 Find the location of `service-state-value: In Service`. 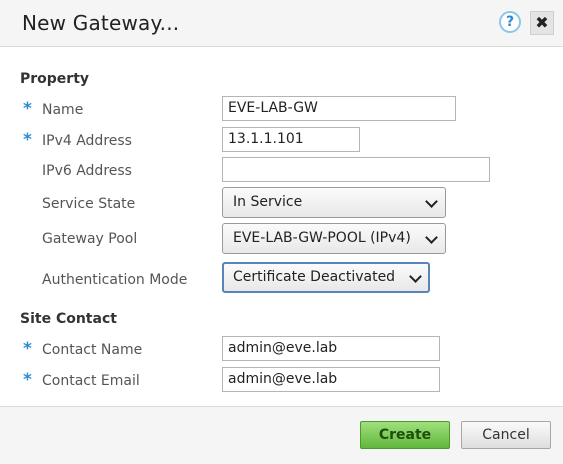

service-state-value: In Service is located at coordinates (268, 202).